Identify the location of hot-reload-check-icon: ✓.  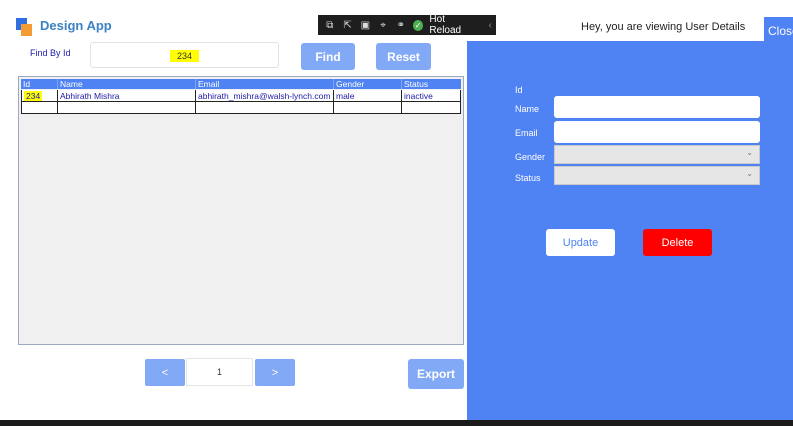
(418, 25).